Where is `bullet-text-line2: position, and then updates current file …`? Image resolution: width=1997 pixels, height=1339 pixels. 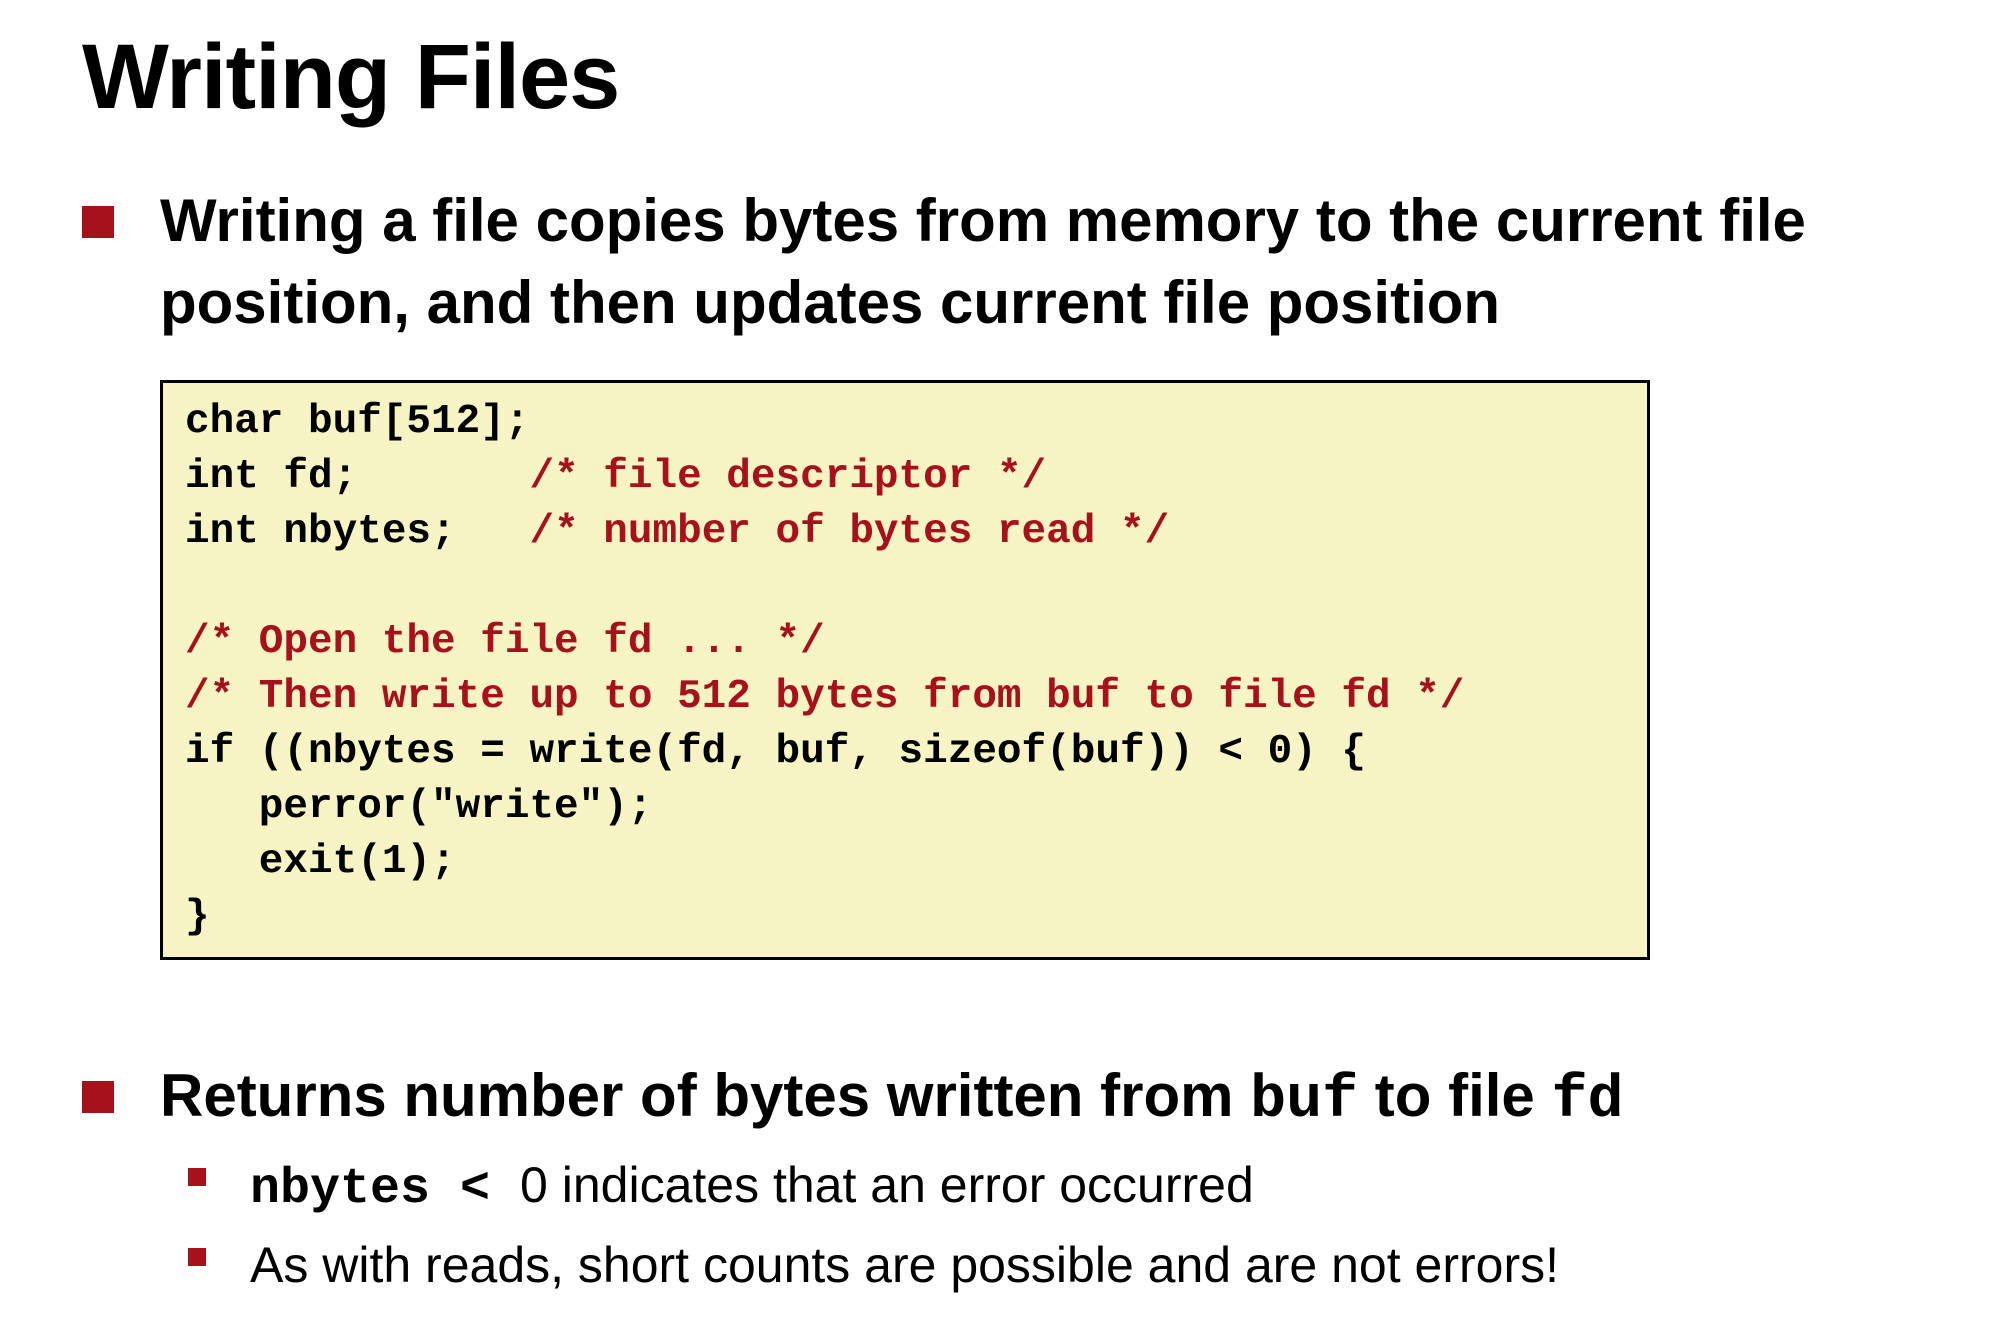
bullet-text-line2: position, and then updates current file … is located at coordinates (830, 302).